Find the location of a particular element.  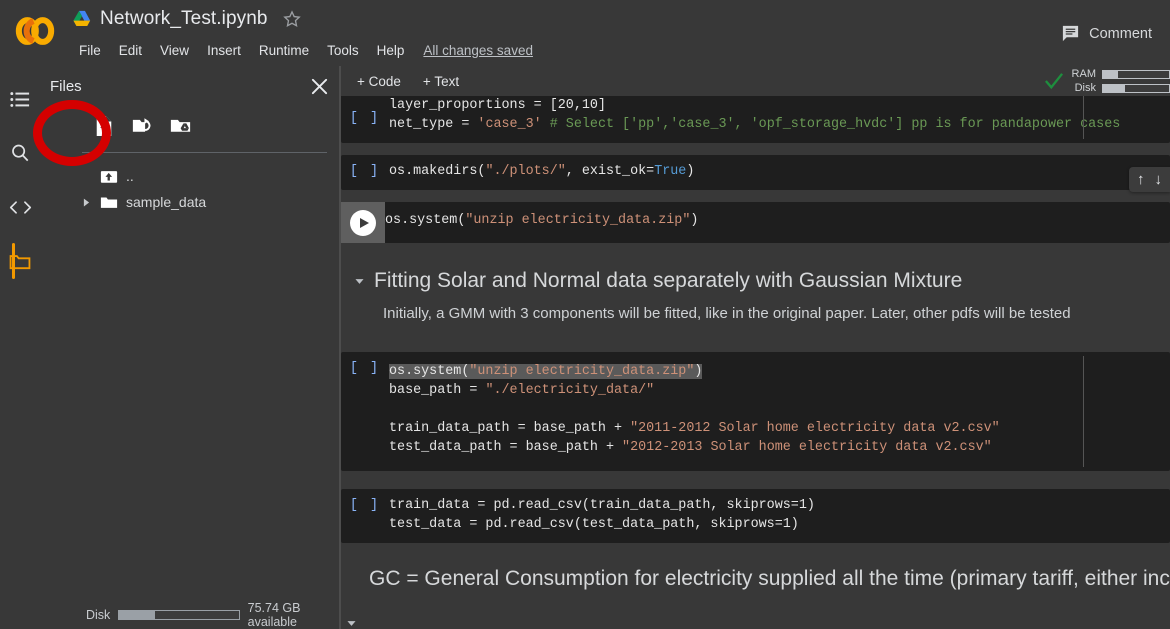

chevron-right-icon is located at coordinates (86, 202).